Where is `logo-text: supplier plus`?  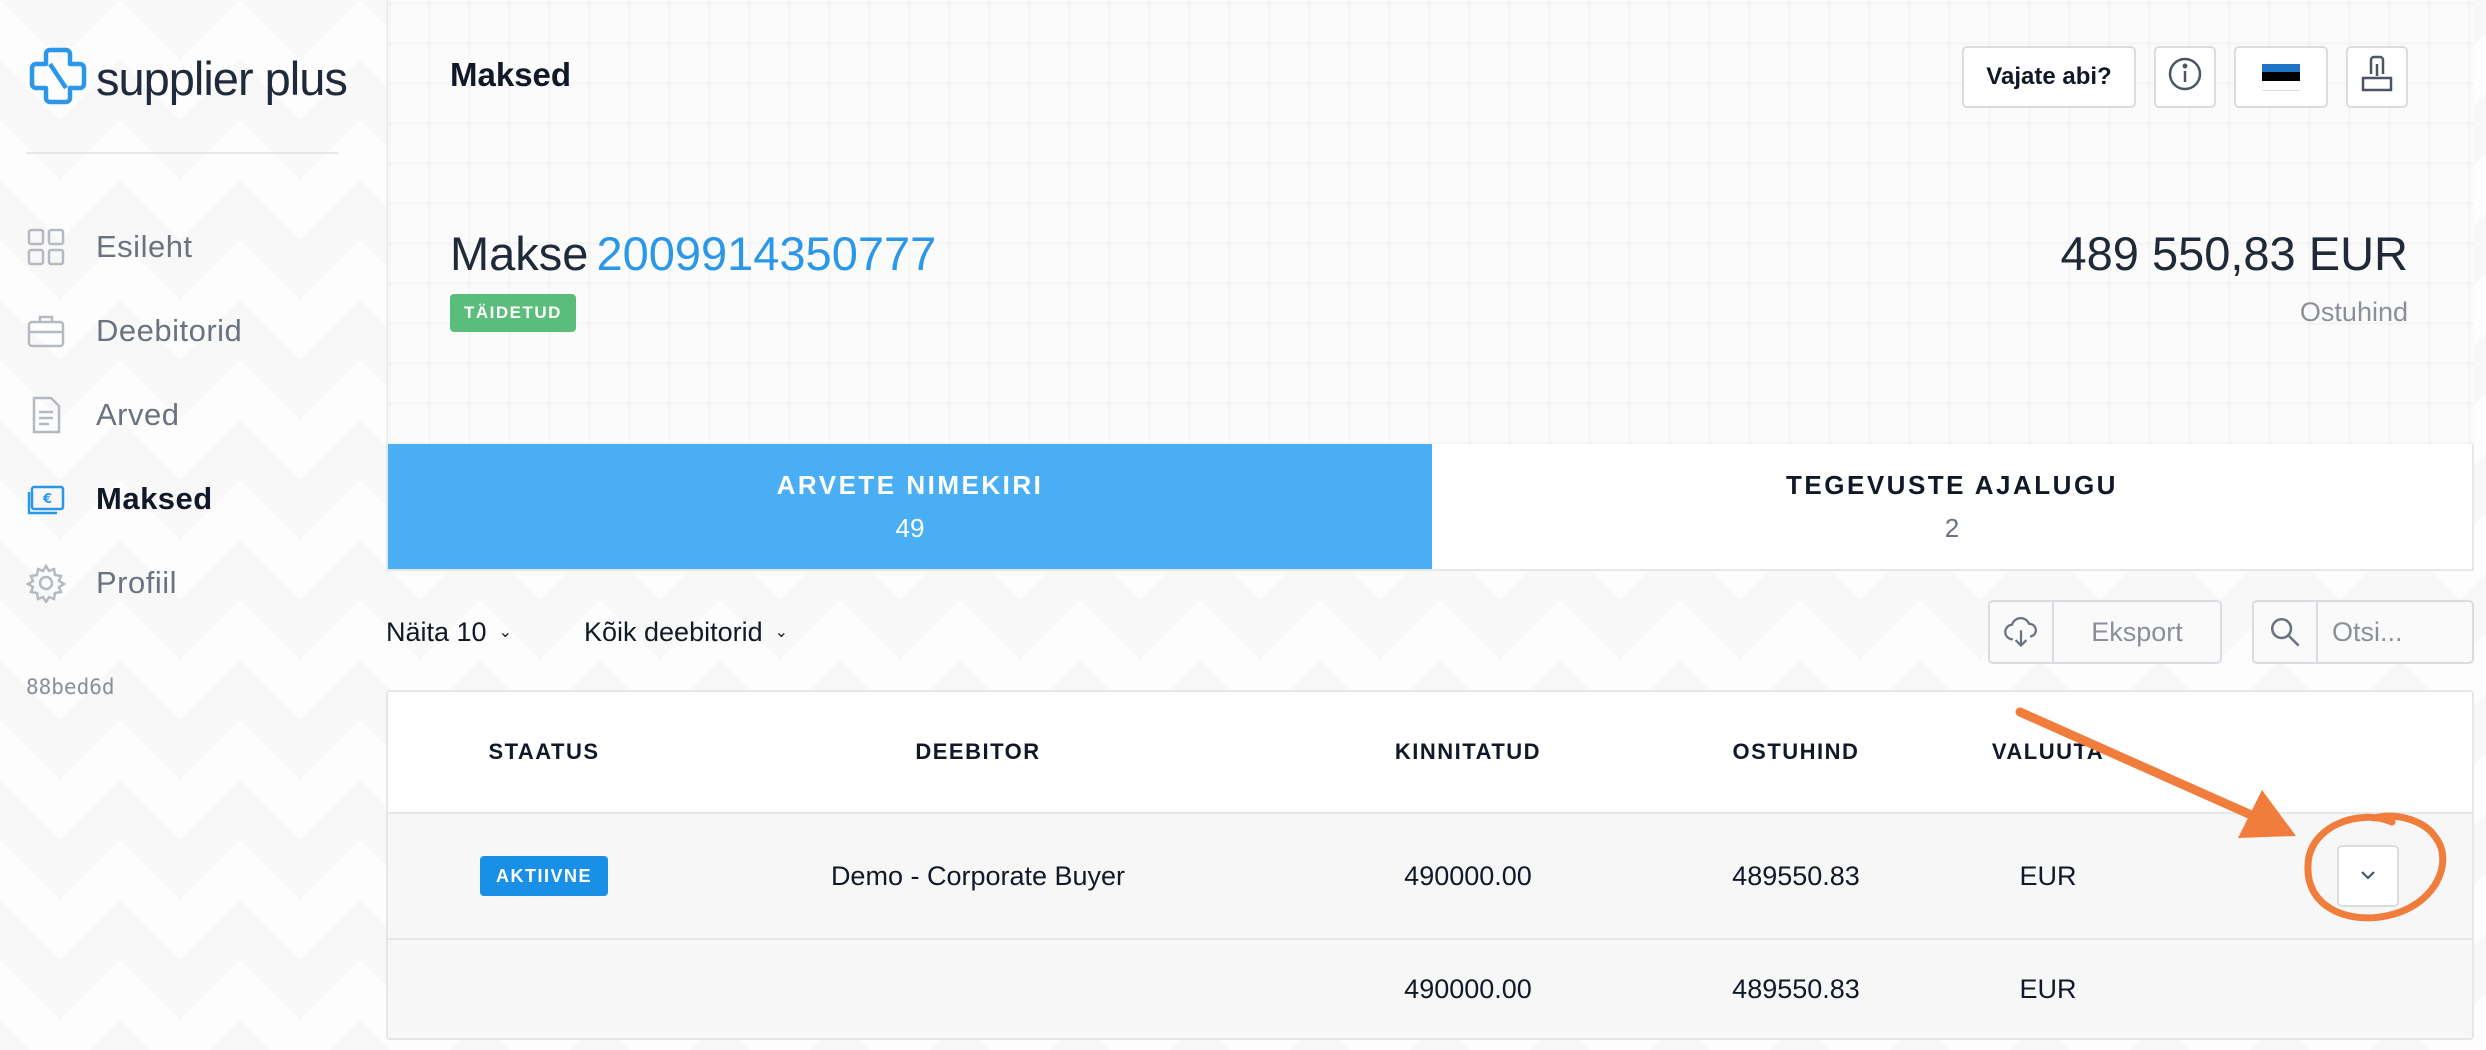 logo-text: supplier plus is located at coordinates (222, 78).